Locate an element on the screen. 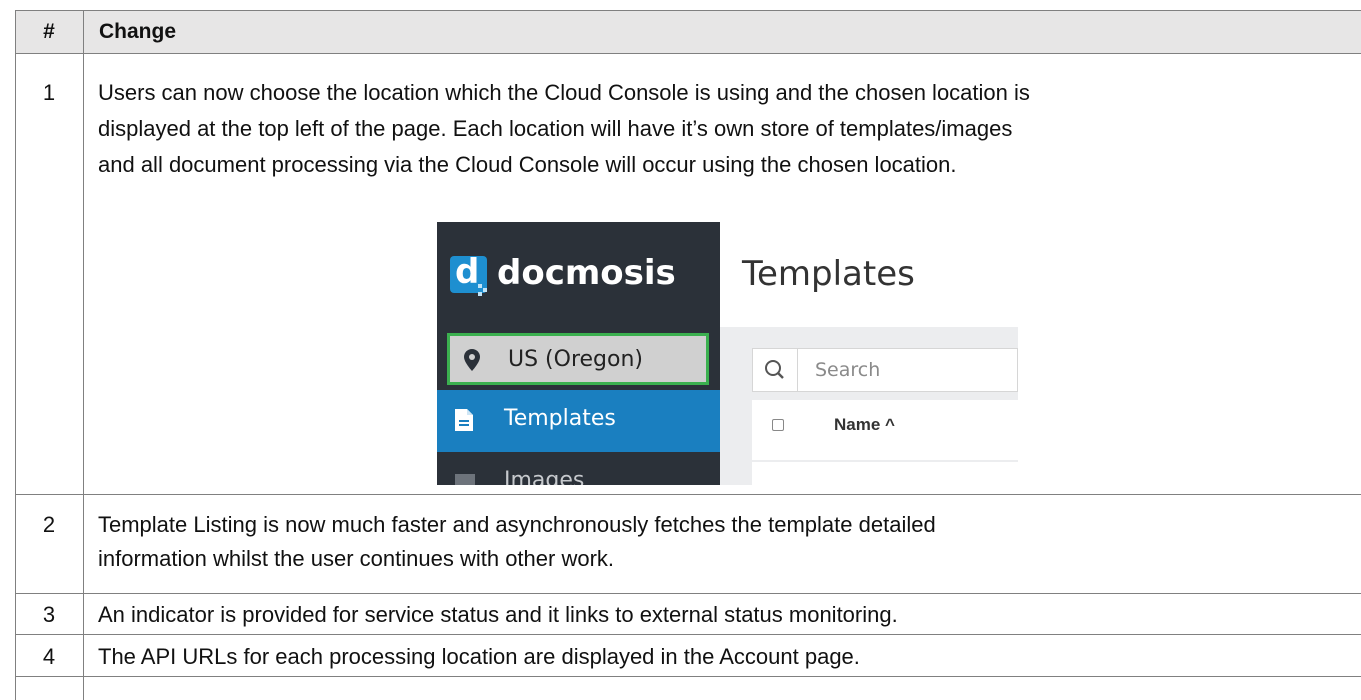  select-all-checkbox is located at coordinates (778, 425).